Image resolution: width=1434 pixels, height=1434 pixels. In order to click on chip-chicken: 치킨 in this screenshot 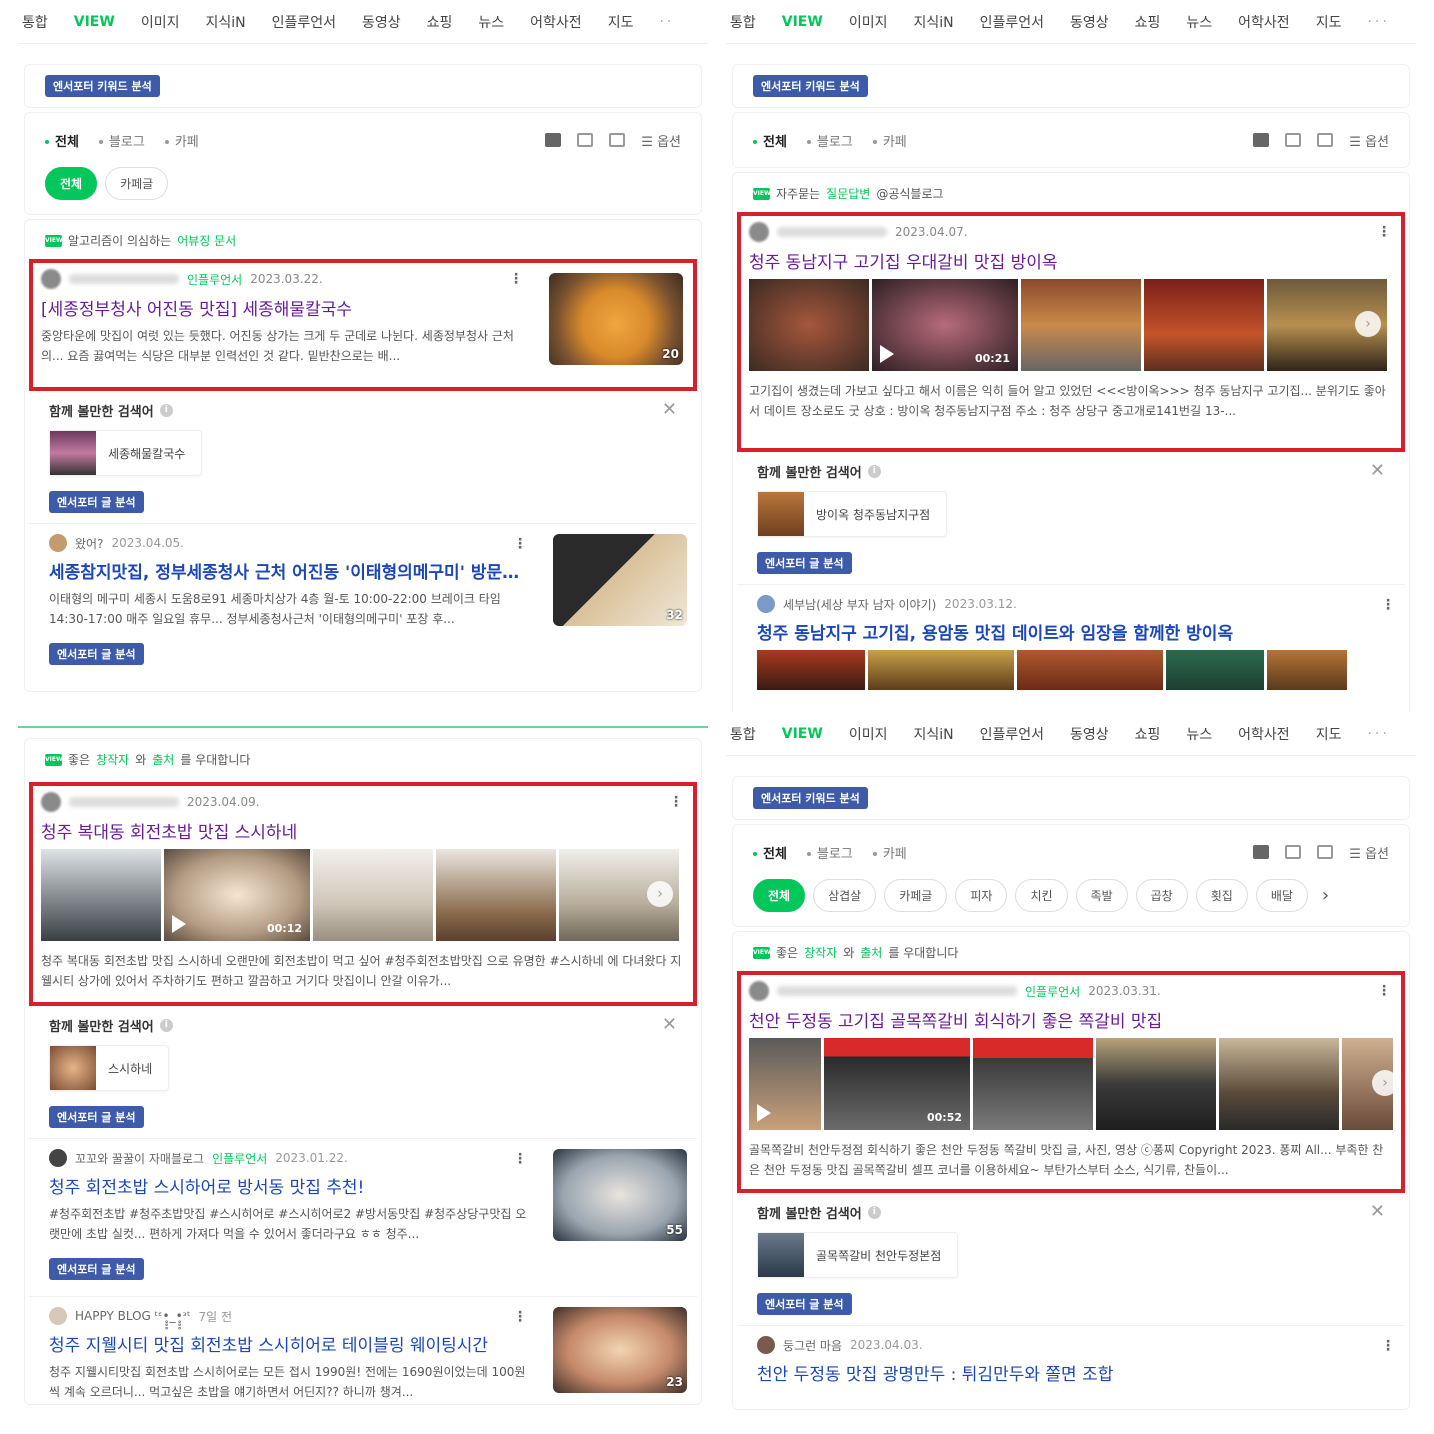, I will do `click(1041, 895)`.